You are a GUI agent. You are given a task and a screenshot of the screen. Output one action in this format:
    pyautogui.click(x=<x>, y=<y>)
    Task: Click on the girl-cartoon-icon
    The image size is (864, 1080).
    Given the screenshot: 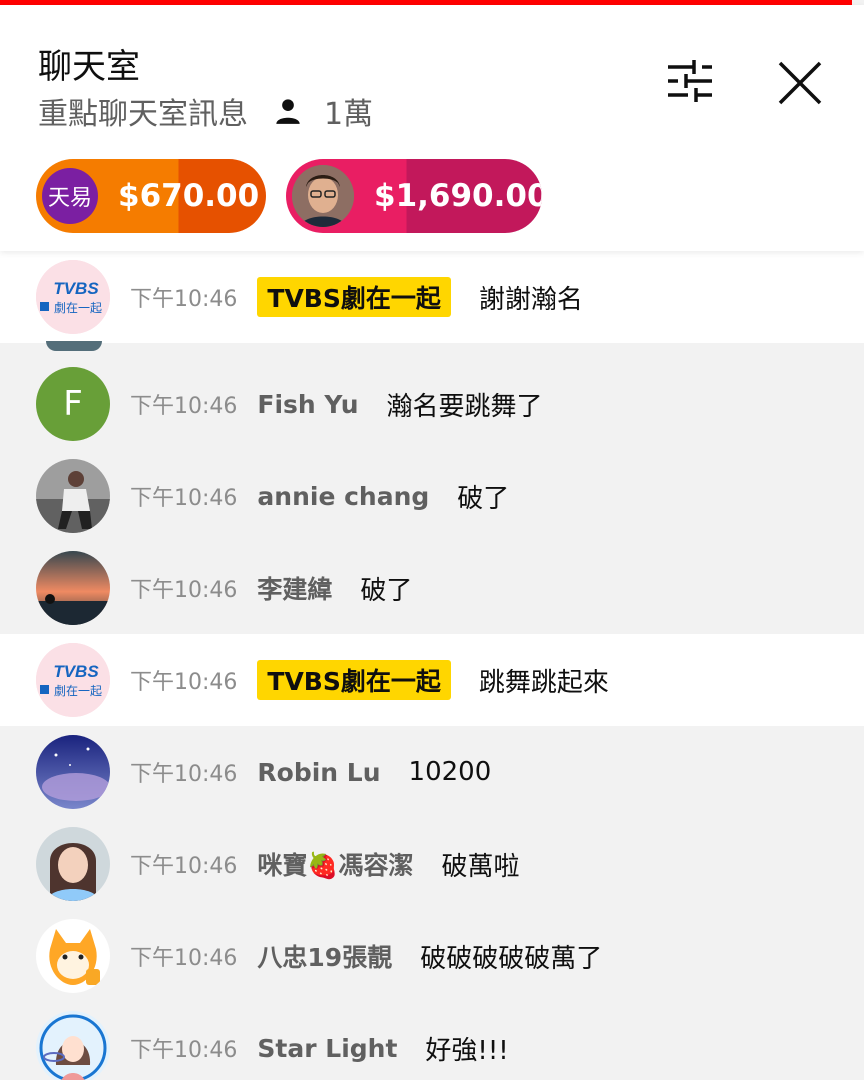 What is the action you would take?
    pyautogui.click(x=73, y=1045)
    